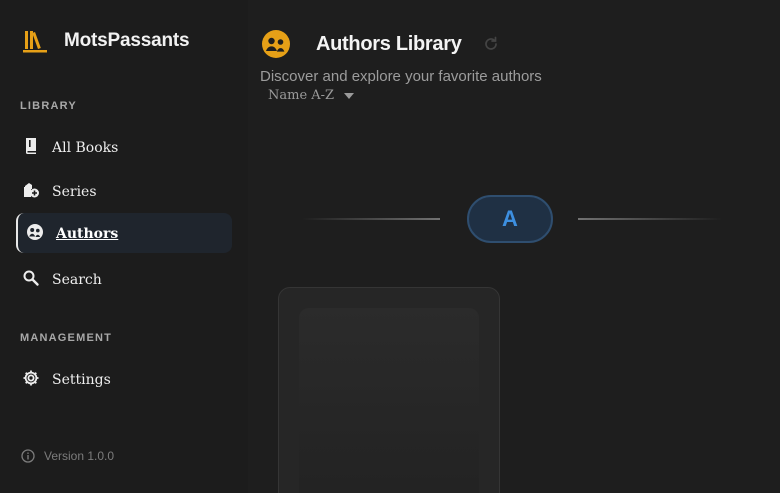 Image resolution: width=780 pixels, height=493 pixels. Describe the element at coordinates (124, 191) in the screenshot. I see `sidebar-item-series: Series` at that location.